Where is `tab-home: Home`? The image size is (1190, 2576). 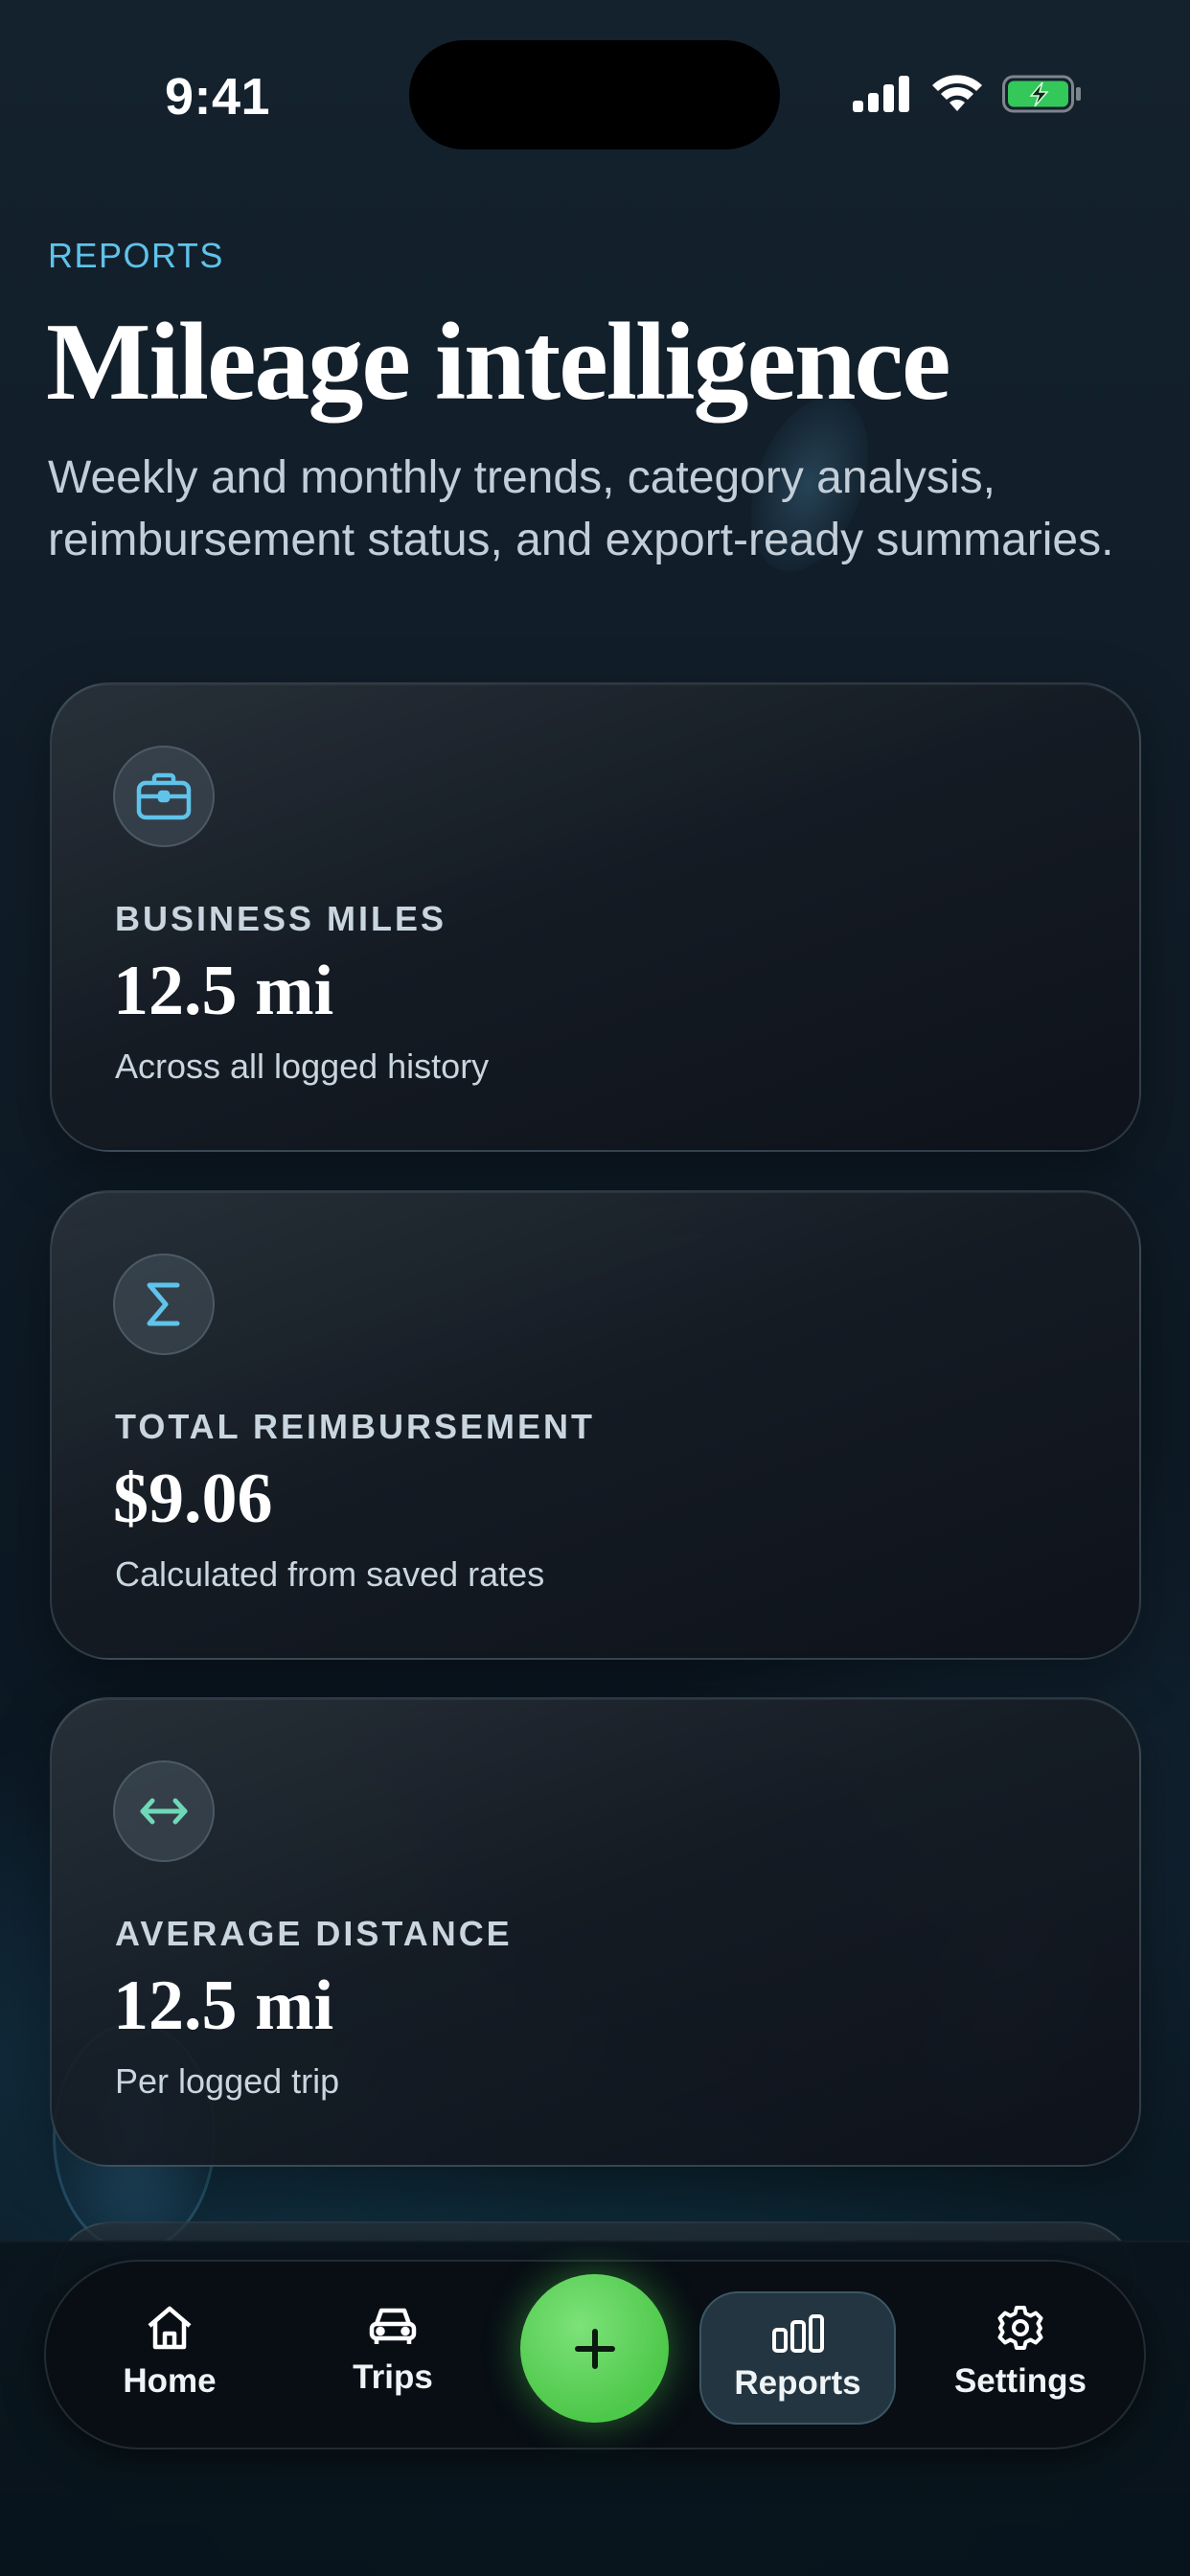
tab-home: Home is located at coordinates (170, 2363).